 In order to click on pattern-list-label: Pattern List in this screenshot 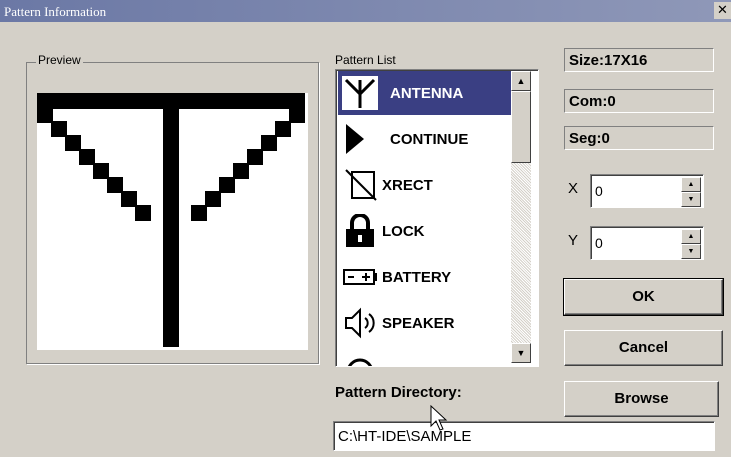, I will do `click(365, 60)`.